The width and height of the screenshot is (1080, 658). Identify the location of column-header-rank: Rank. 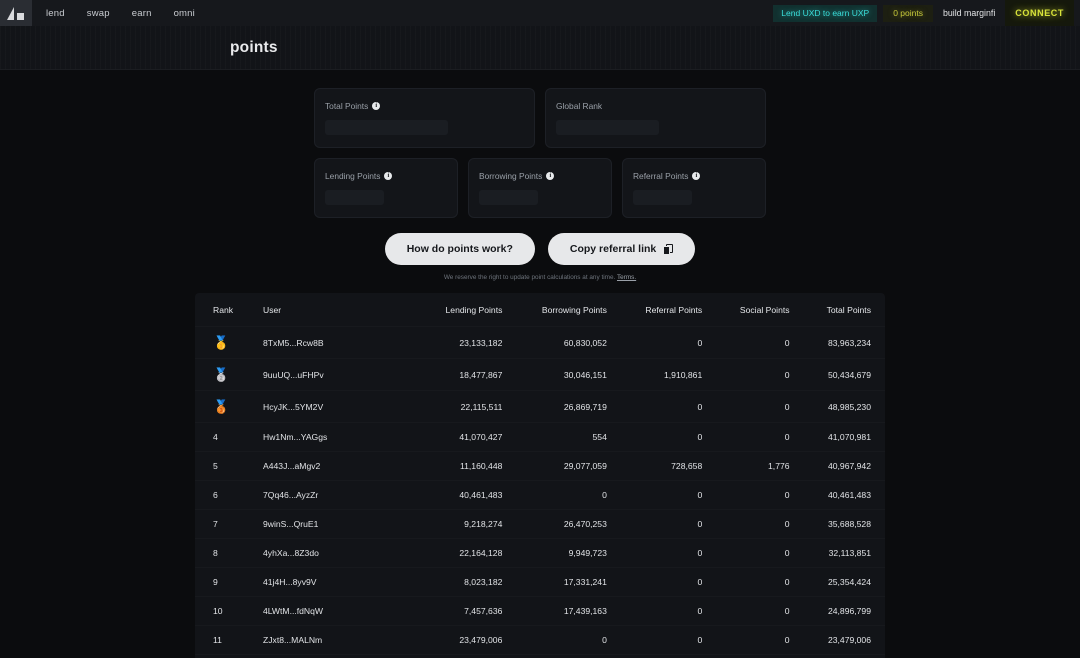
(223, 310).